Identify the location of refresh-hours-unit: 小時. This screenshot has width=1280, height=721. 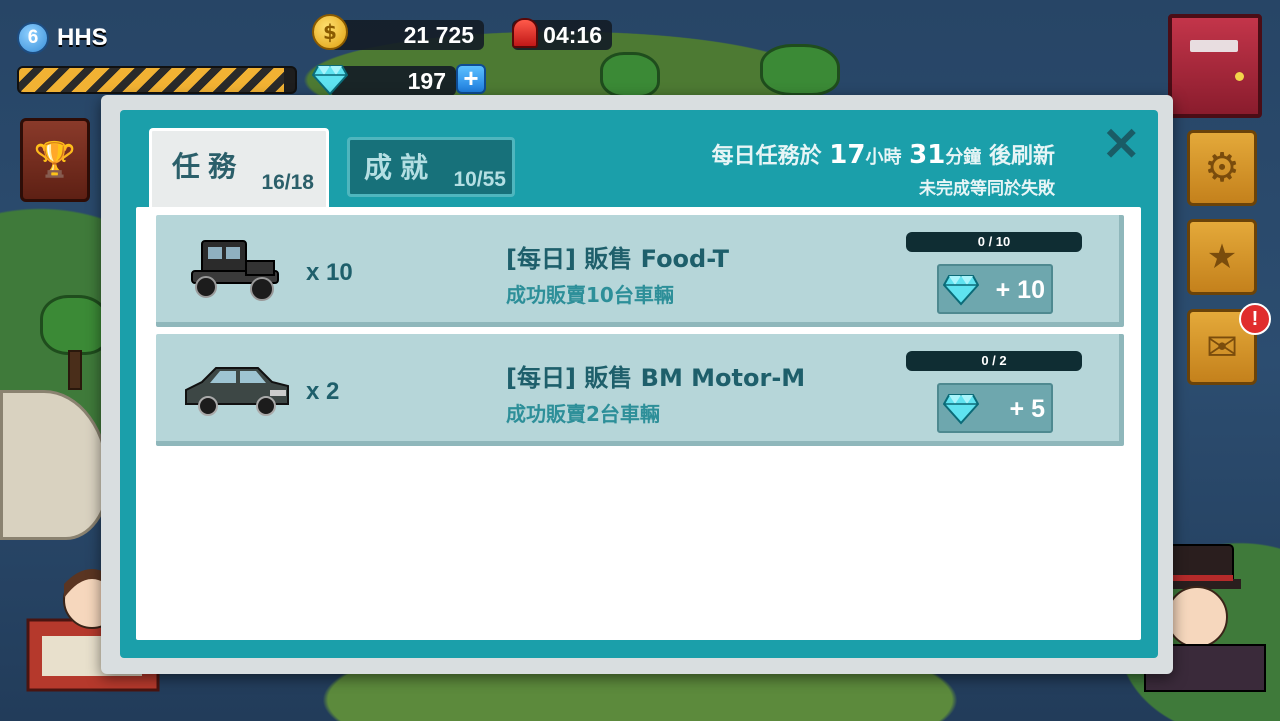
(883, 157).